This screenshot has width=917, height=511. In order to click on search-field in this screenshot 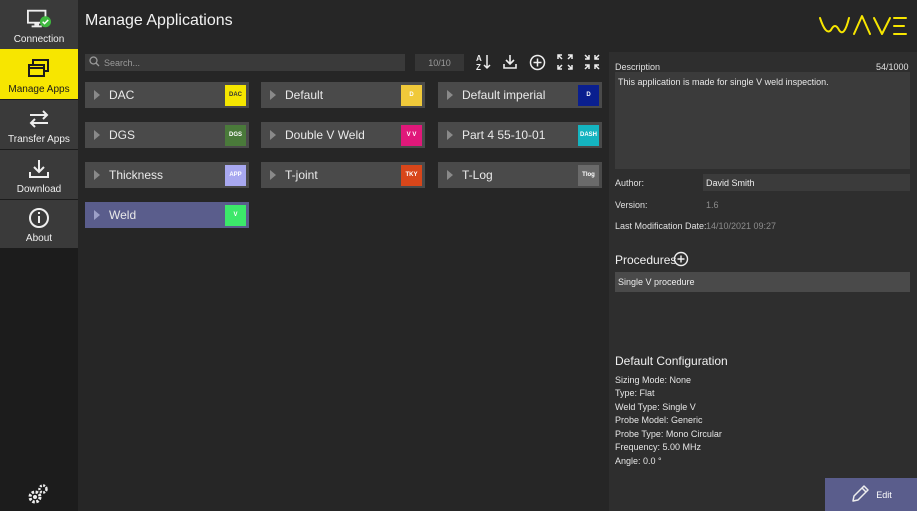, I will do `click(245, 62)`.